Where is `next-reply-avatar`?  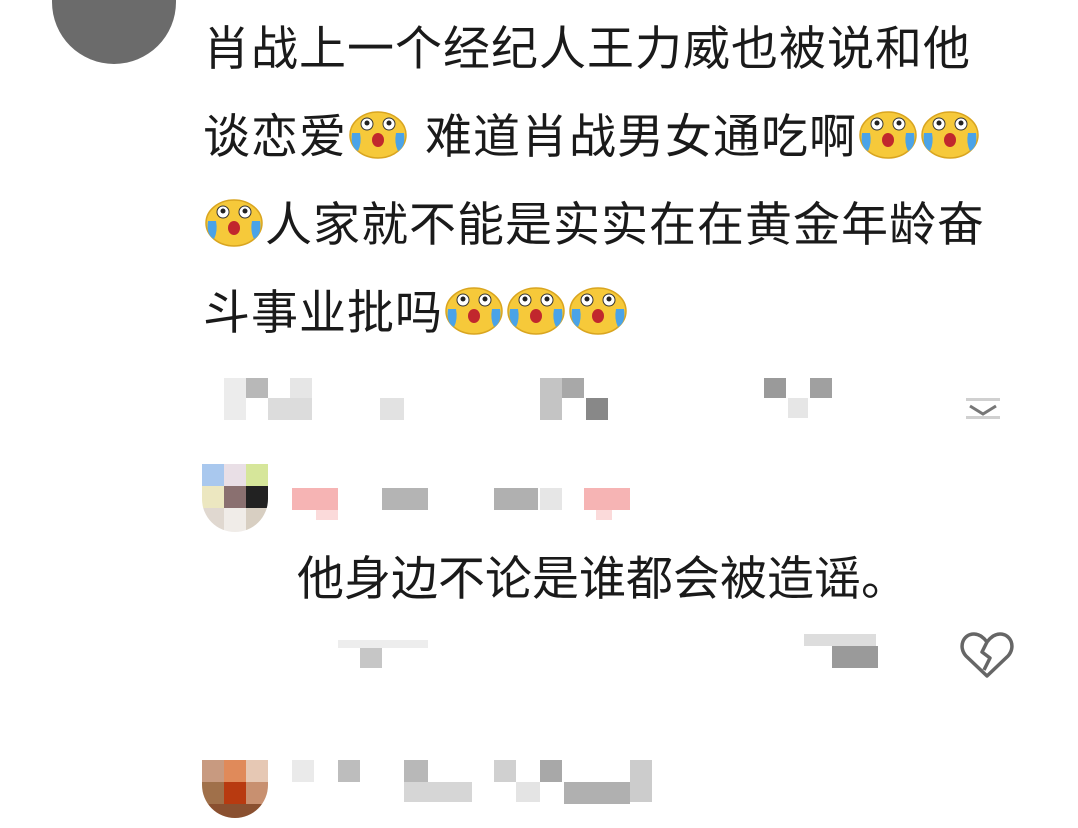
next-reply-avatar is located at coordinates (235, 789).